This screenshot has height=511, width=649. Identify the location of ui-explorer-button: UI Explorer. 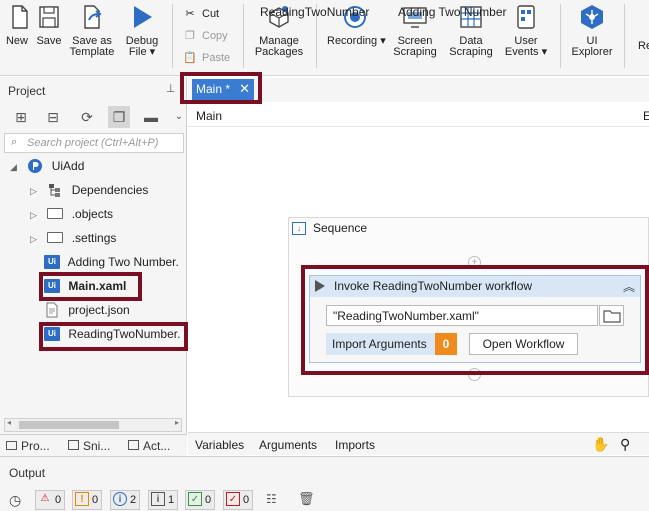
(592, 30).